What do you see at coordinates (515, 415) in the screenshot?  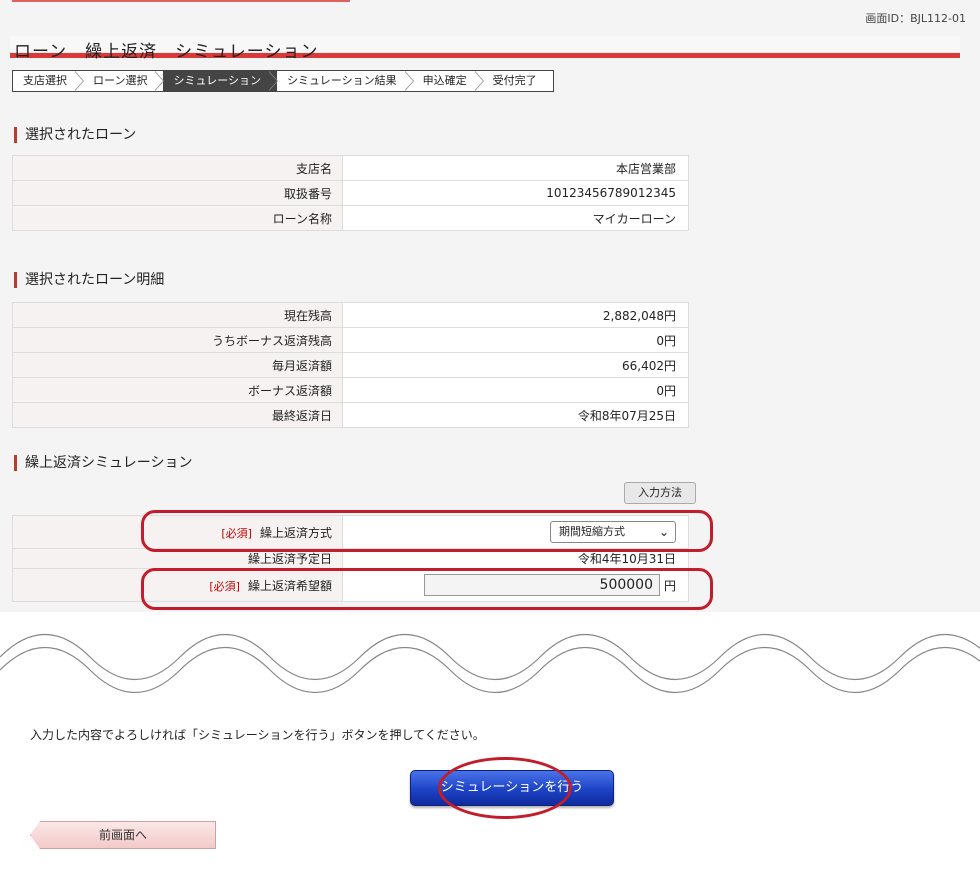 I see `row-value: 令和8年07月25日` at bounding box center [515, 415].